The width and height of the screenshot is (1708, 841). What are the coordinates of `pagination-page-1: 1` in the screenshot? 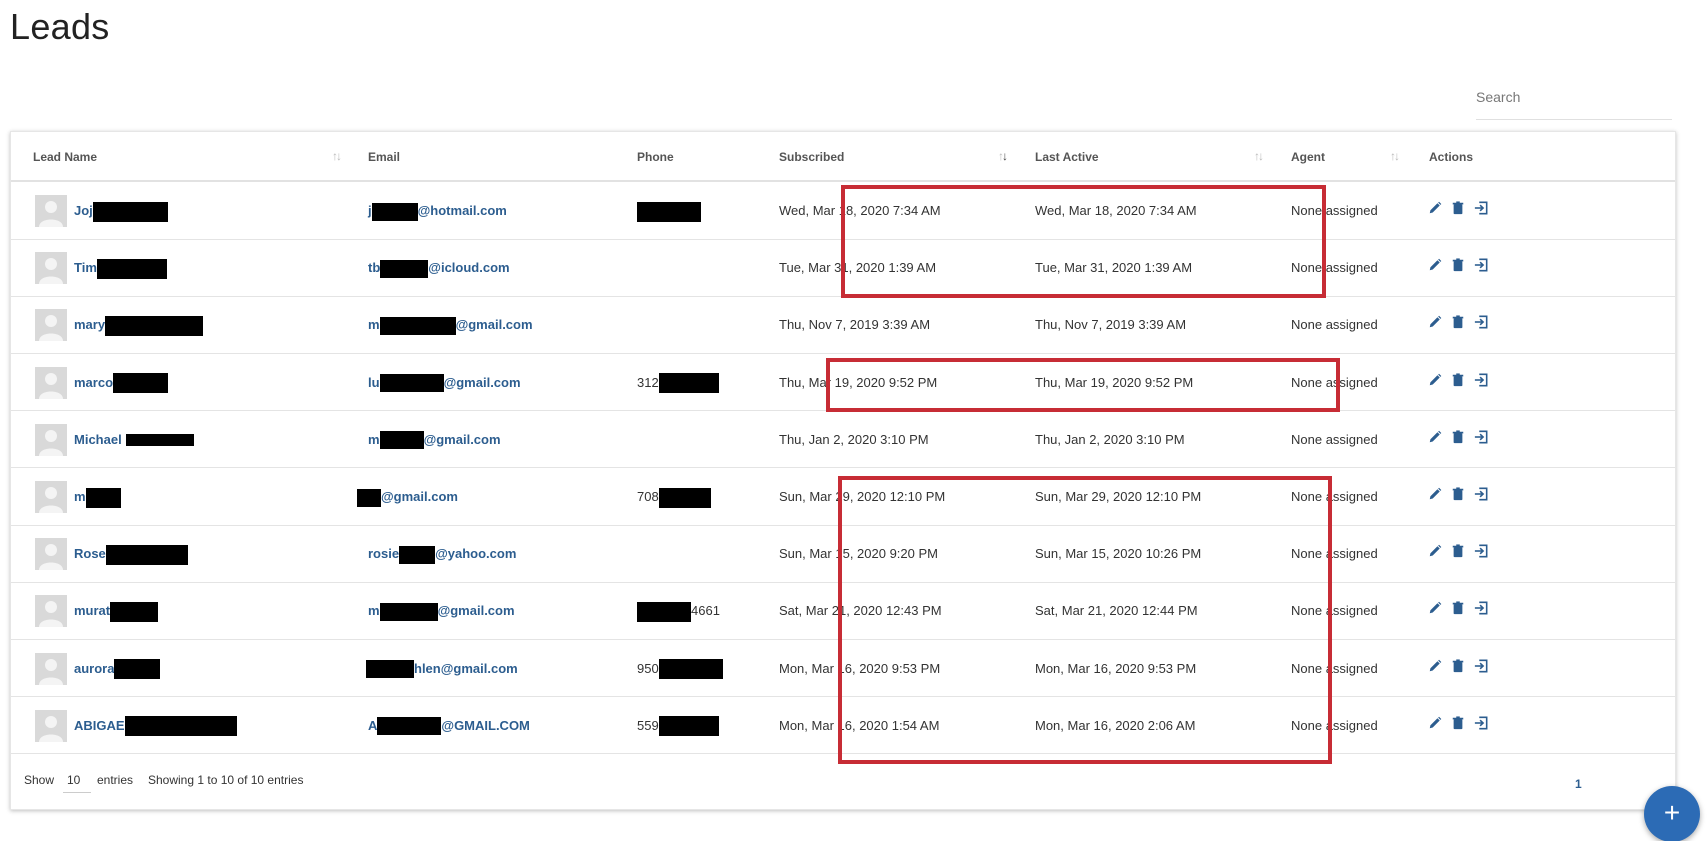 It's located at (1578, 784).